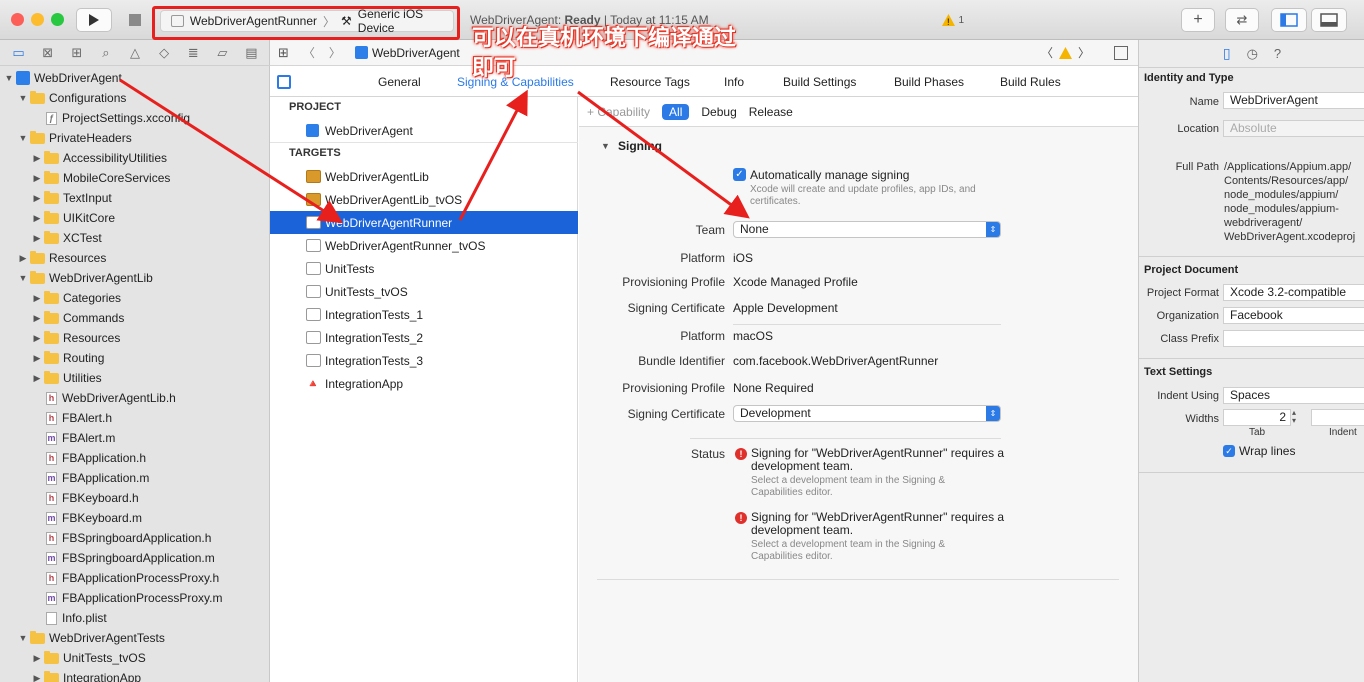  Describe the element at coordinates (424, 291) in the screenshot. I see `target-item: UnitTests_tvOS` at that location.